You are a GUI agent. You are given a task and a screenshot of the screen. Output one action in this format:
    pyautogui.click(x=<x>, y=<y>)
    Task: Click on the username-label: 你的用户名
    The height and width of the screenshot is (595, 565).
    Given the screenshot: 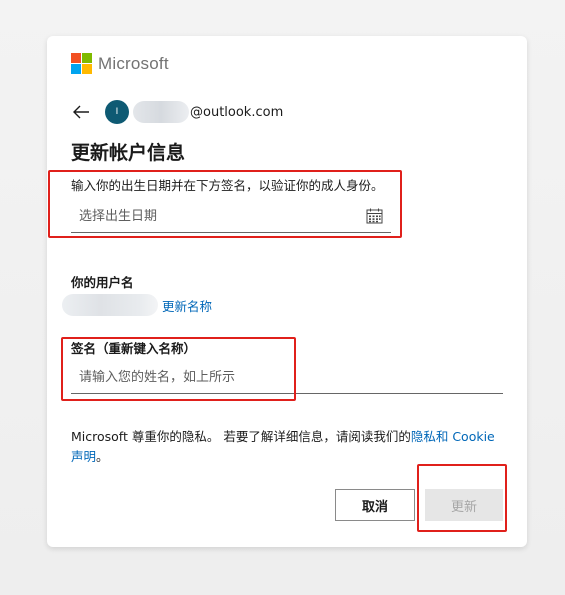 What is the action you would take?
    pyautogui.click(x=102, y=282)
    